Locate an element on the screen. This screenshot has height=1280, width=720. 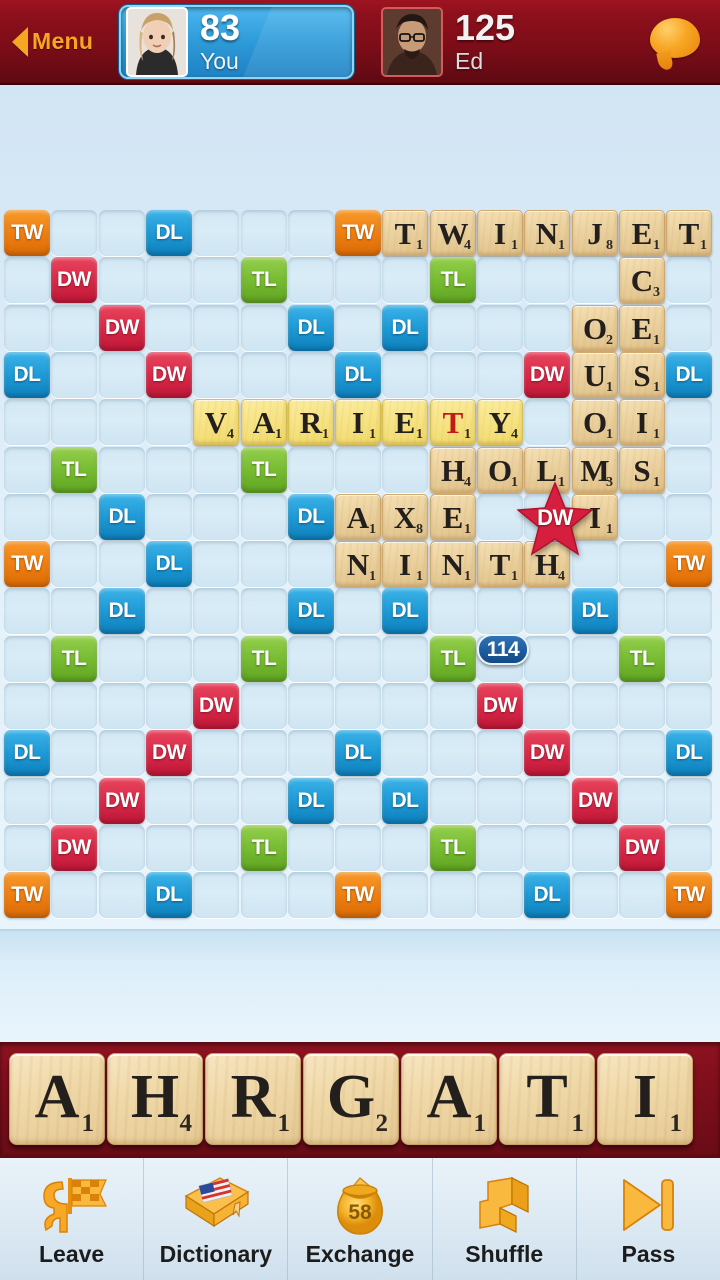
board-bonus-dl-6-6: DL is located at coordinates (311, 517).